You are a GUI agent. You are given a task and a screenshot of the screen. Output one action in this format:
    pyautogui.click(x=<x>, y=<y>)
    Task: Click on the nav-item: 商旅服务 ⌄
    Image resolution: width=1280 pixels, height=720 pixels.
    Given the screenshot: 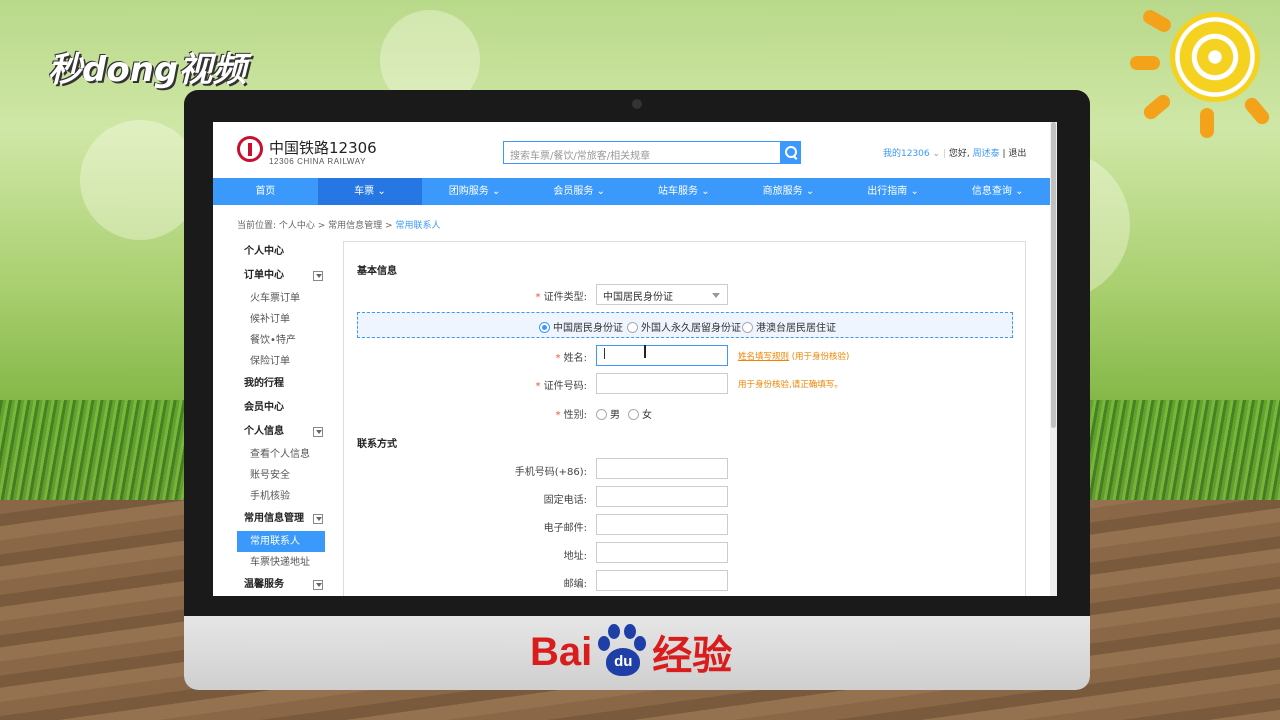 What is the action you would take?
    pyautogui.click(x=788, y=191)
    